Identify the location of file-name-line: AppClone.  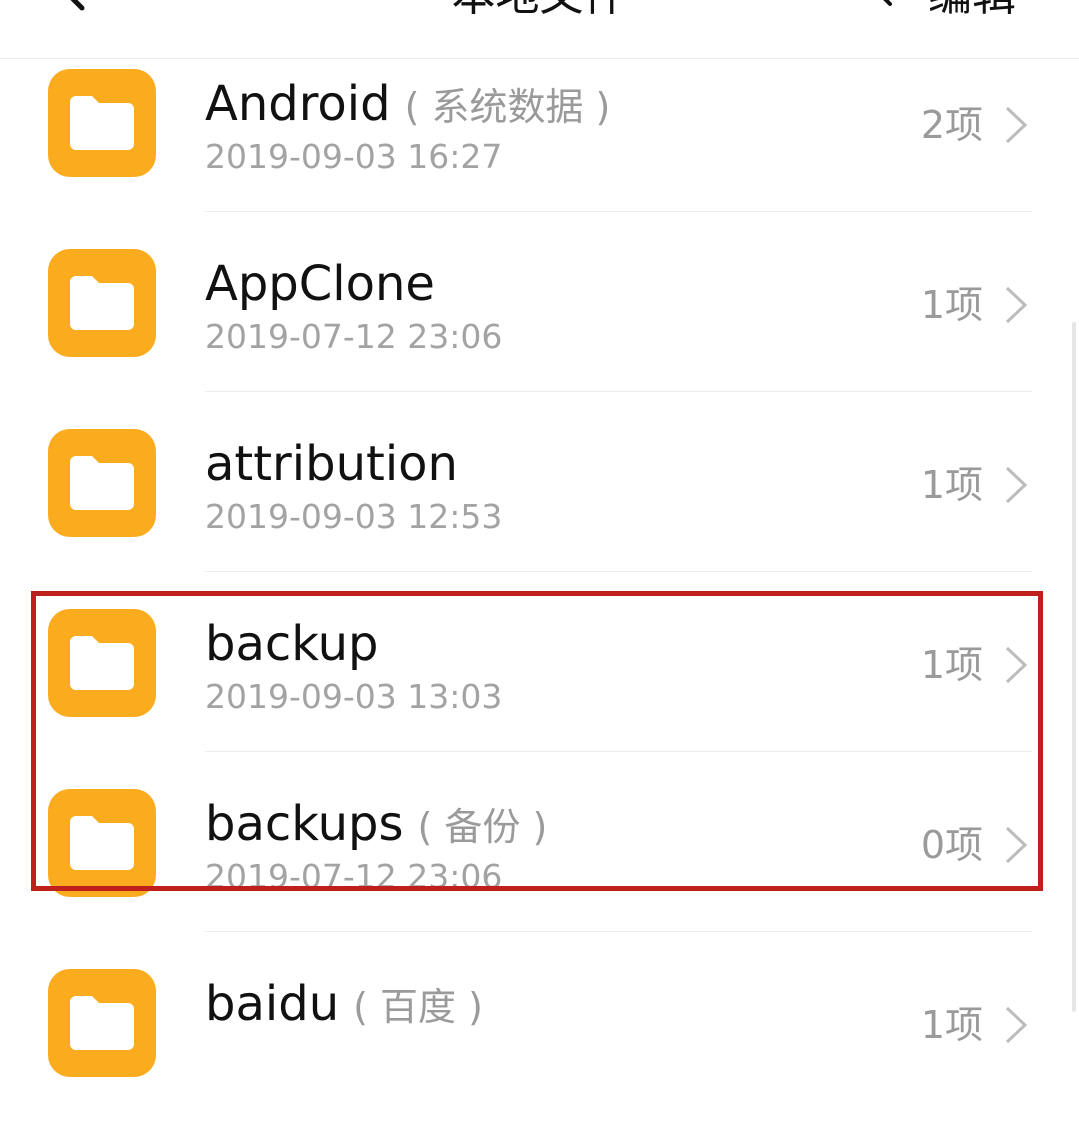
(320, 284).